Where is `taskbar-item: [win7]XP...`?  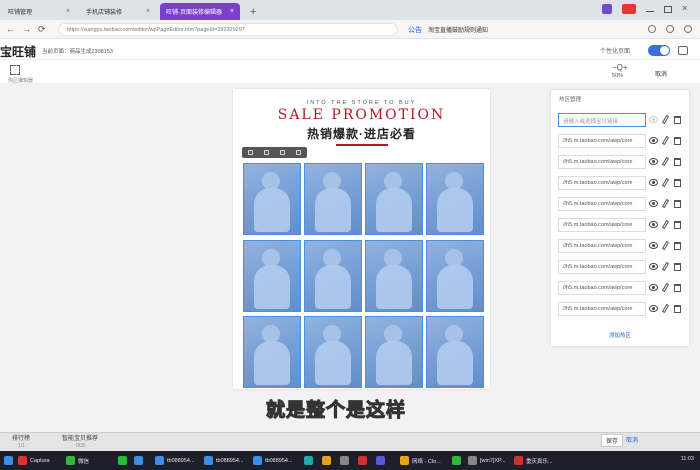 taskbar-item: [win7]XP... is located at coordinates (487, 460).